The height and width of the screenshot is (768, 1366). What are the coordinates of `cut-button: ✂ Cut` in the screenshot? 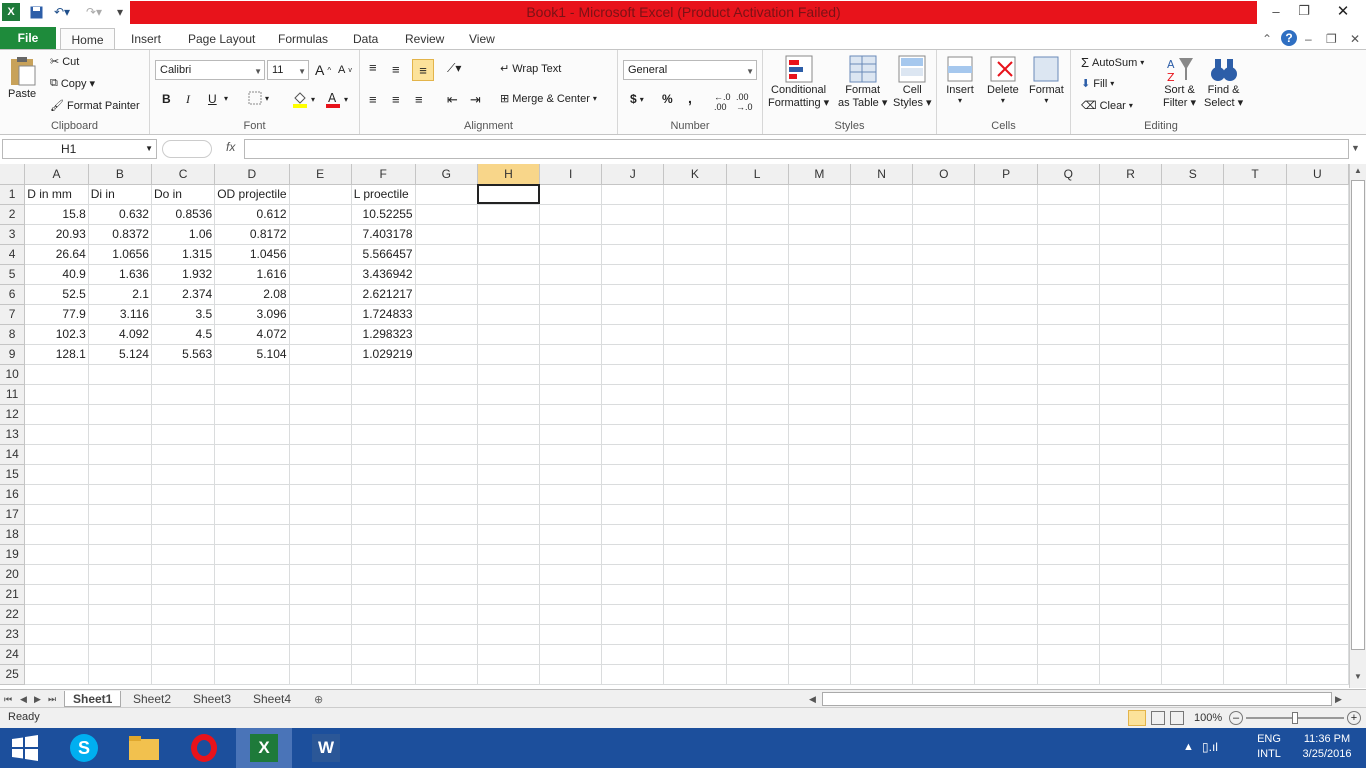 It's located at (64, 62).